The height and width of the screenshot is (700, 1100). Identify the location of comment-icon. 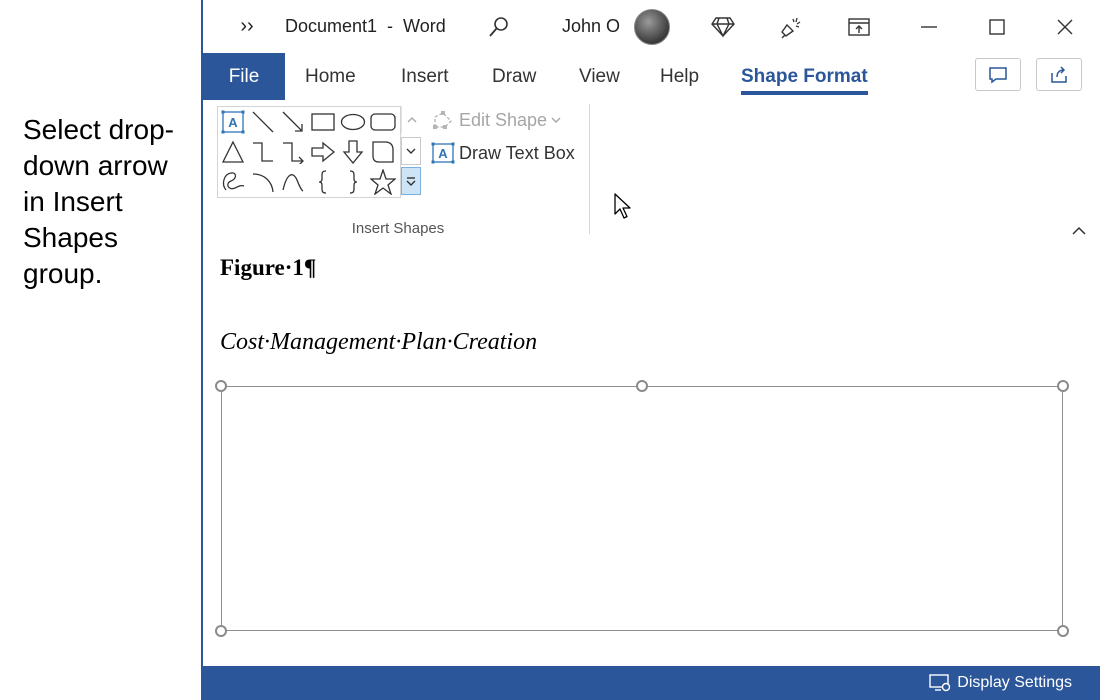
(998, 74).